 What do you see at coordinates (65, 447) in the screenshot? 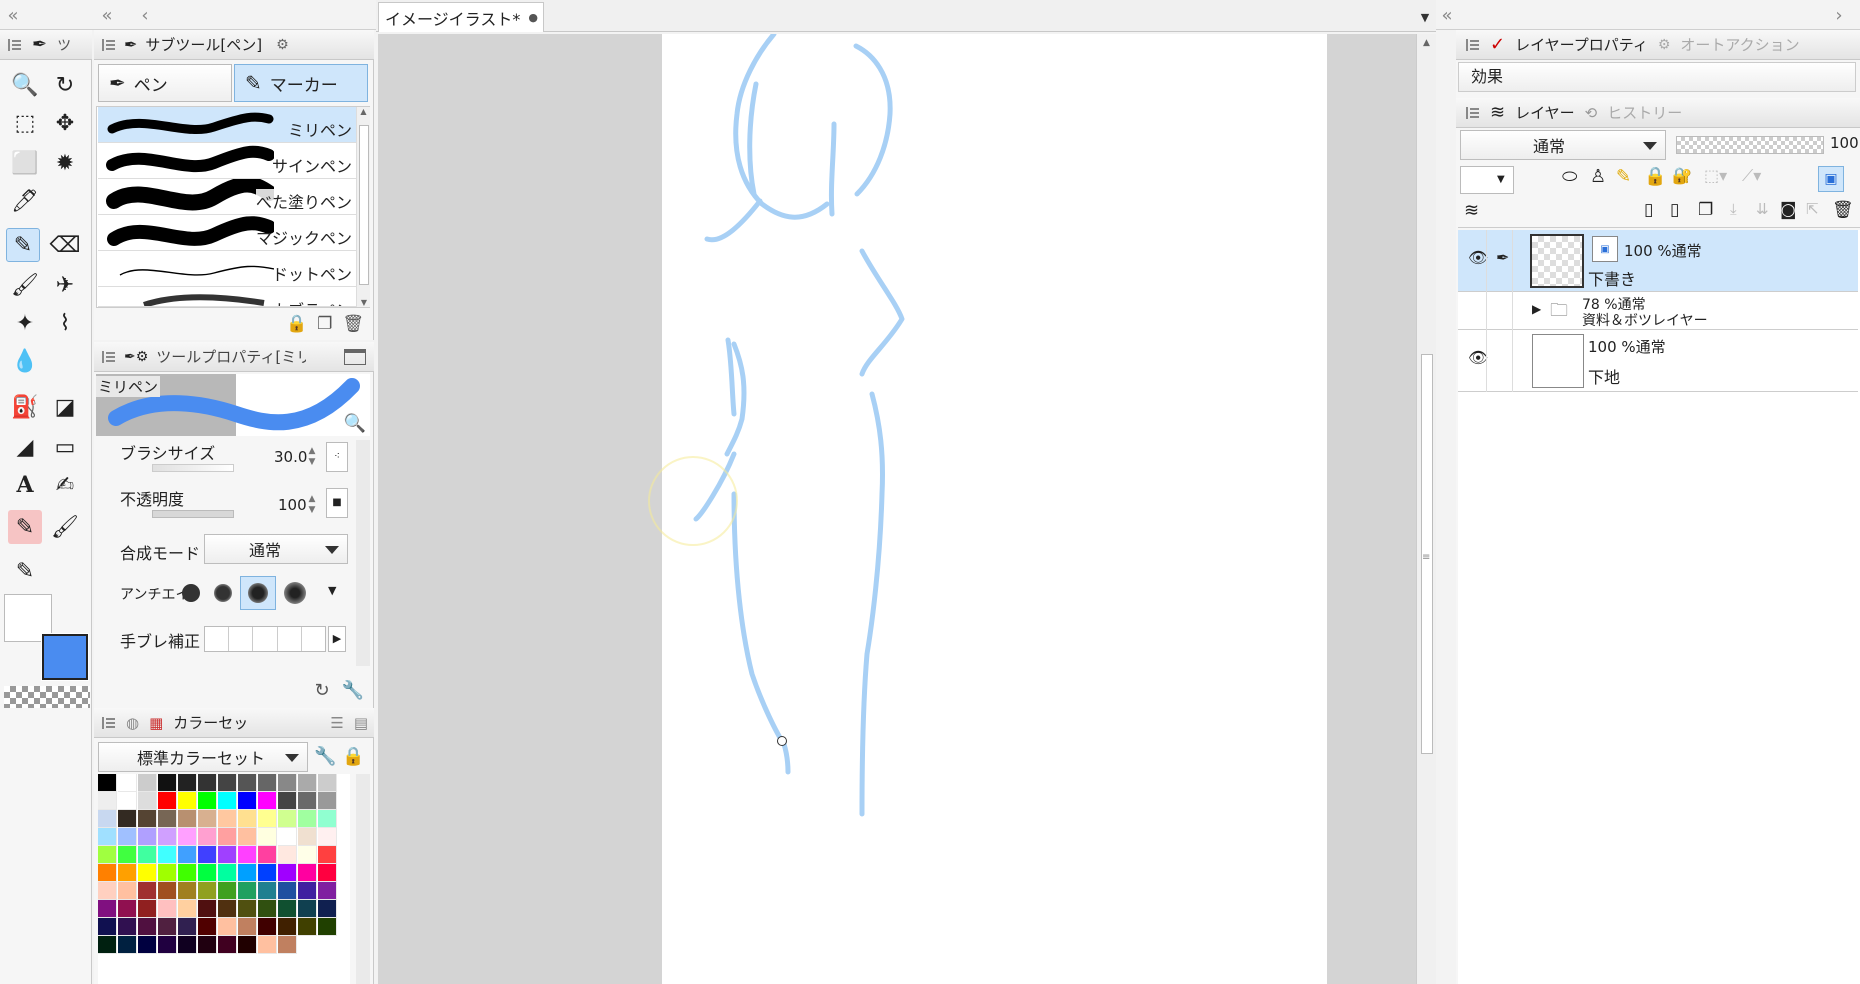
I see `figure-tool-icon: ▭` at bounding box center [65, 447].